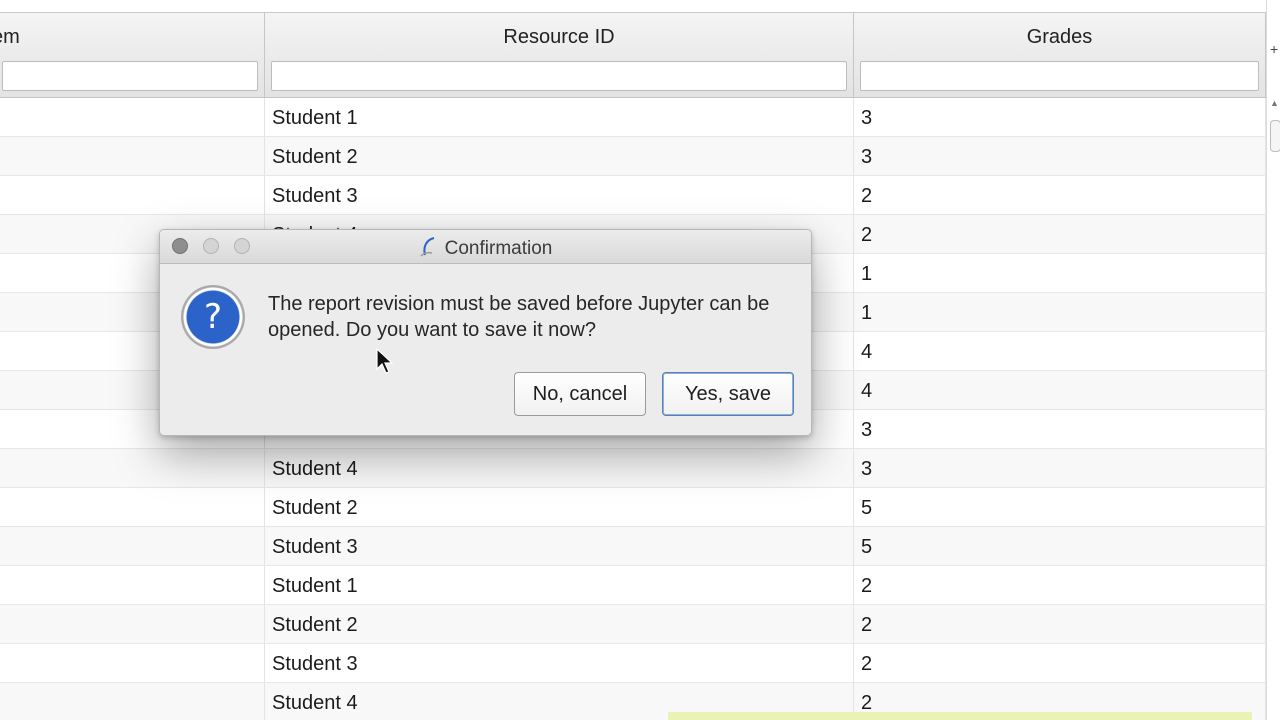 This screenshot has width=1280, height=720. I want to click on table-row: Student 22, so click(633, 624).